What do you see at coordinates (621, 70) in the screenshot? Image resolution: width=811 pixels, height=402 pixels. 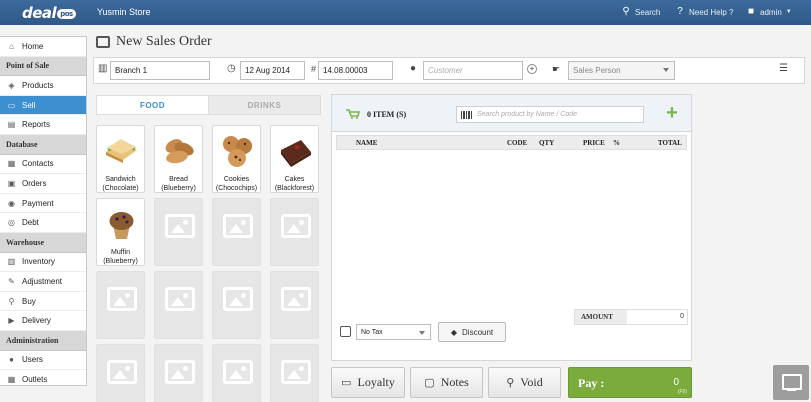 I see `sales-person-select: Sales Person` at bounding box center [621, 70].